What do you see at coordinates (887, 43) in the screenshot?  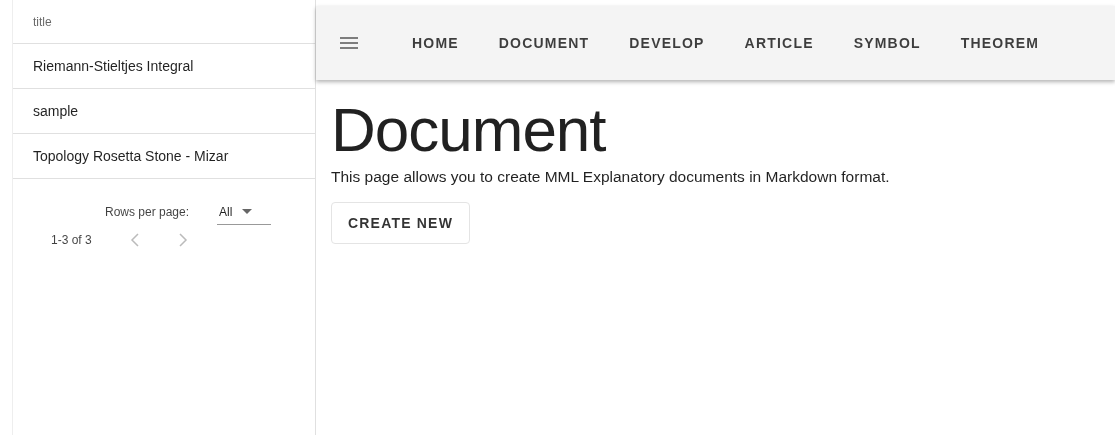 I see `nav-link: SYMBOL` at bounding box center [887, 43].